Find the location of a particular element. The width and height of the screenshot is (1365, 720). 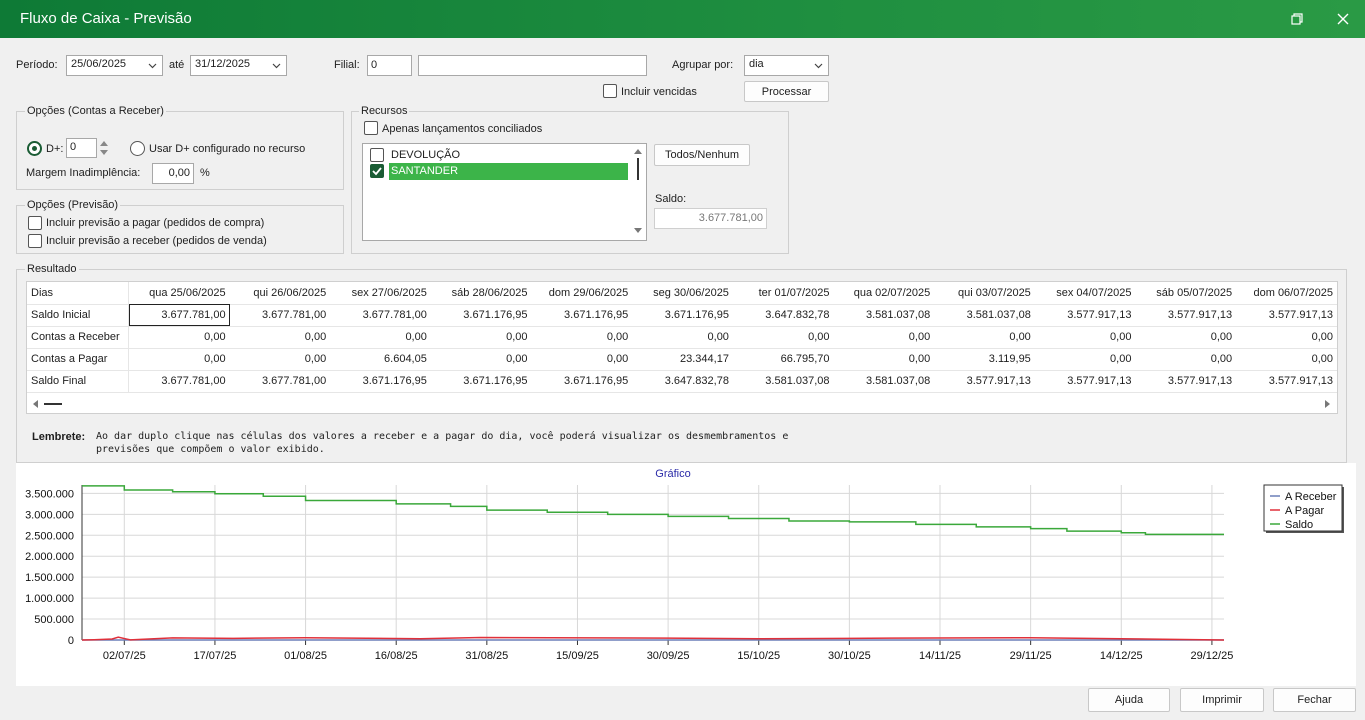

imprimir-button: Imprimir is located at coordinates (1222, 700).